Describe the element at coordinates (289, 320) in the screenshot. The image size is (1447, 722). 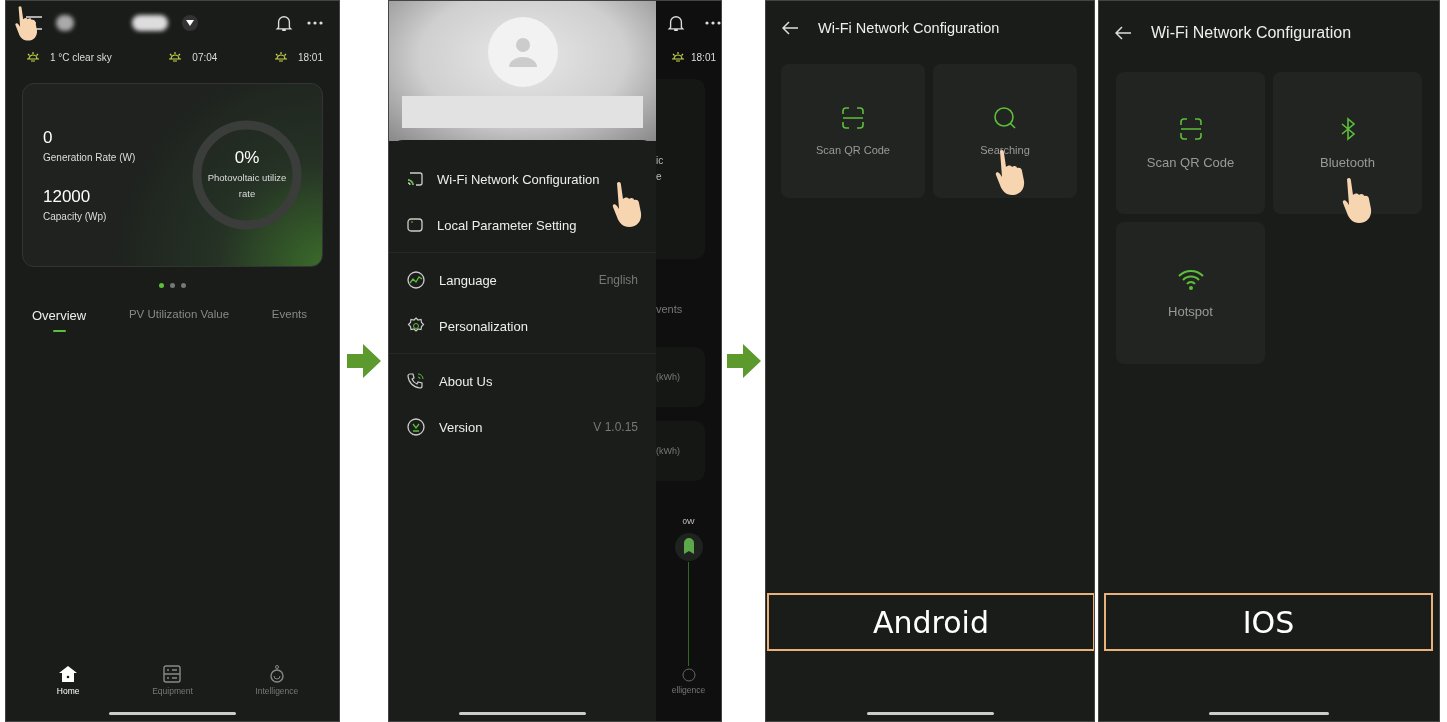
I see `tab: Events` at that location.